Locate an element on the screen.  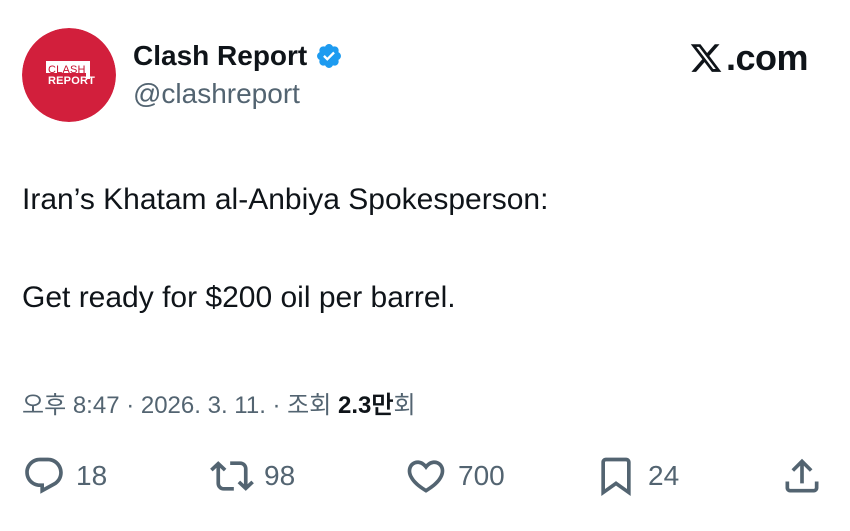
repost-button: 98 is located at coordinates (252, 476).